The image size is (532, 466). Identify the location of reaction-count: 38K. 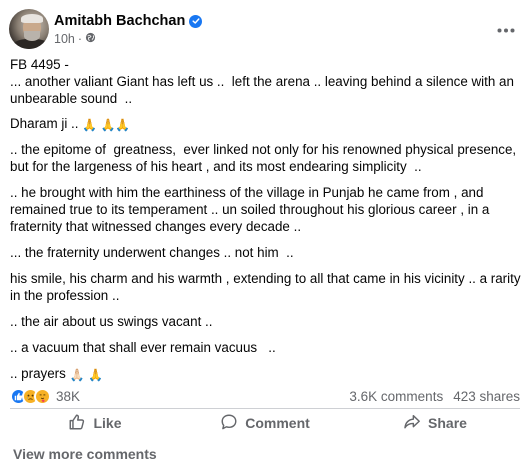
(68, 396).